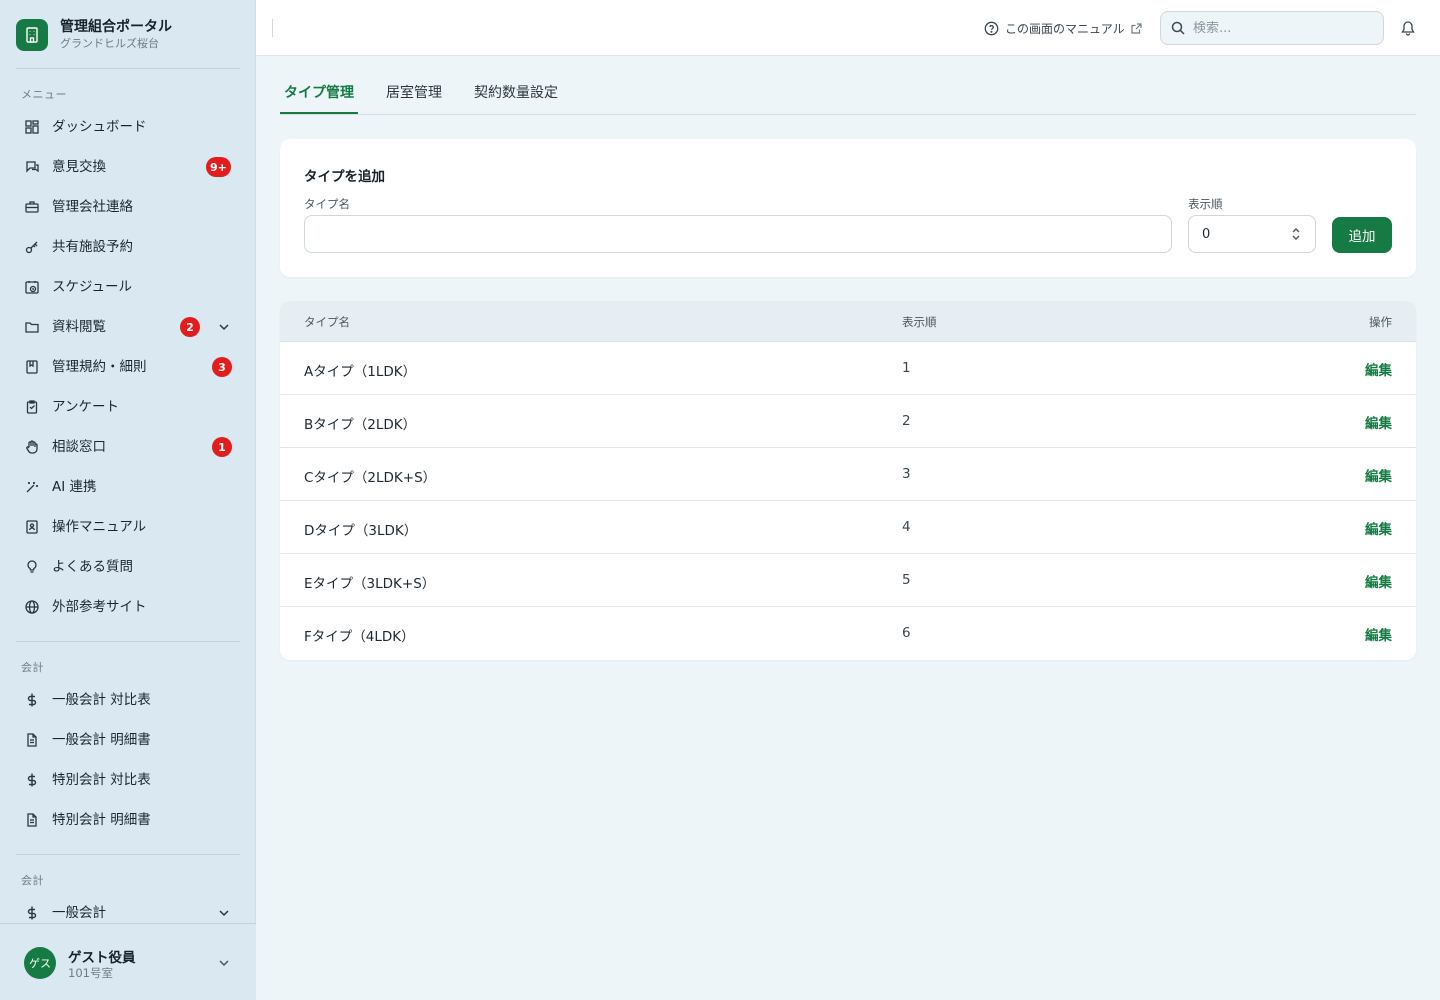 Image resolution: width=1440 pixels, height=1000 pixels. What do you see at coordinates (90, 973) in the screenshot?
I see `user-room: 101号室` at bounding box center [90, 973].